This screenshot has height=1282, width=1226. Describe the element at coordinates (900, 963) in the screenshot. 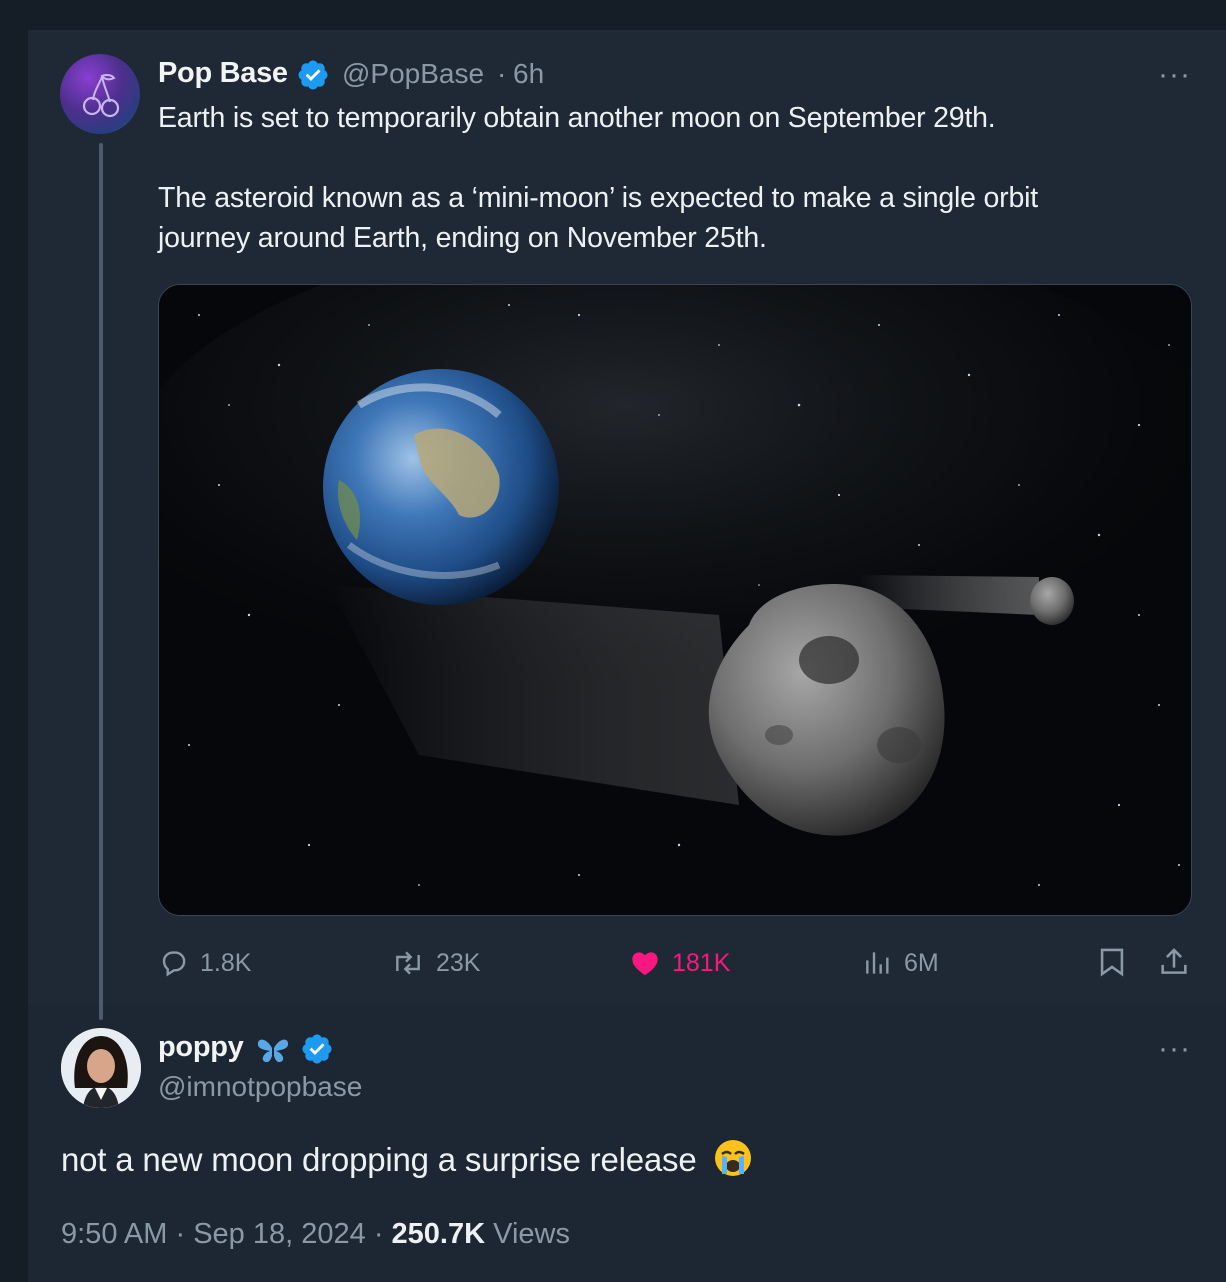

I see `views-button: 6M` at that location.